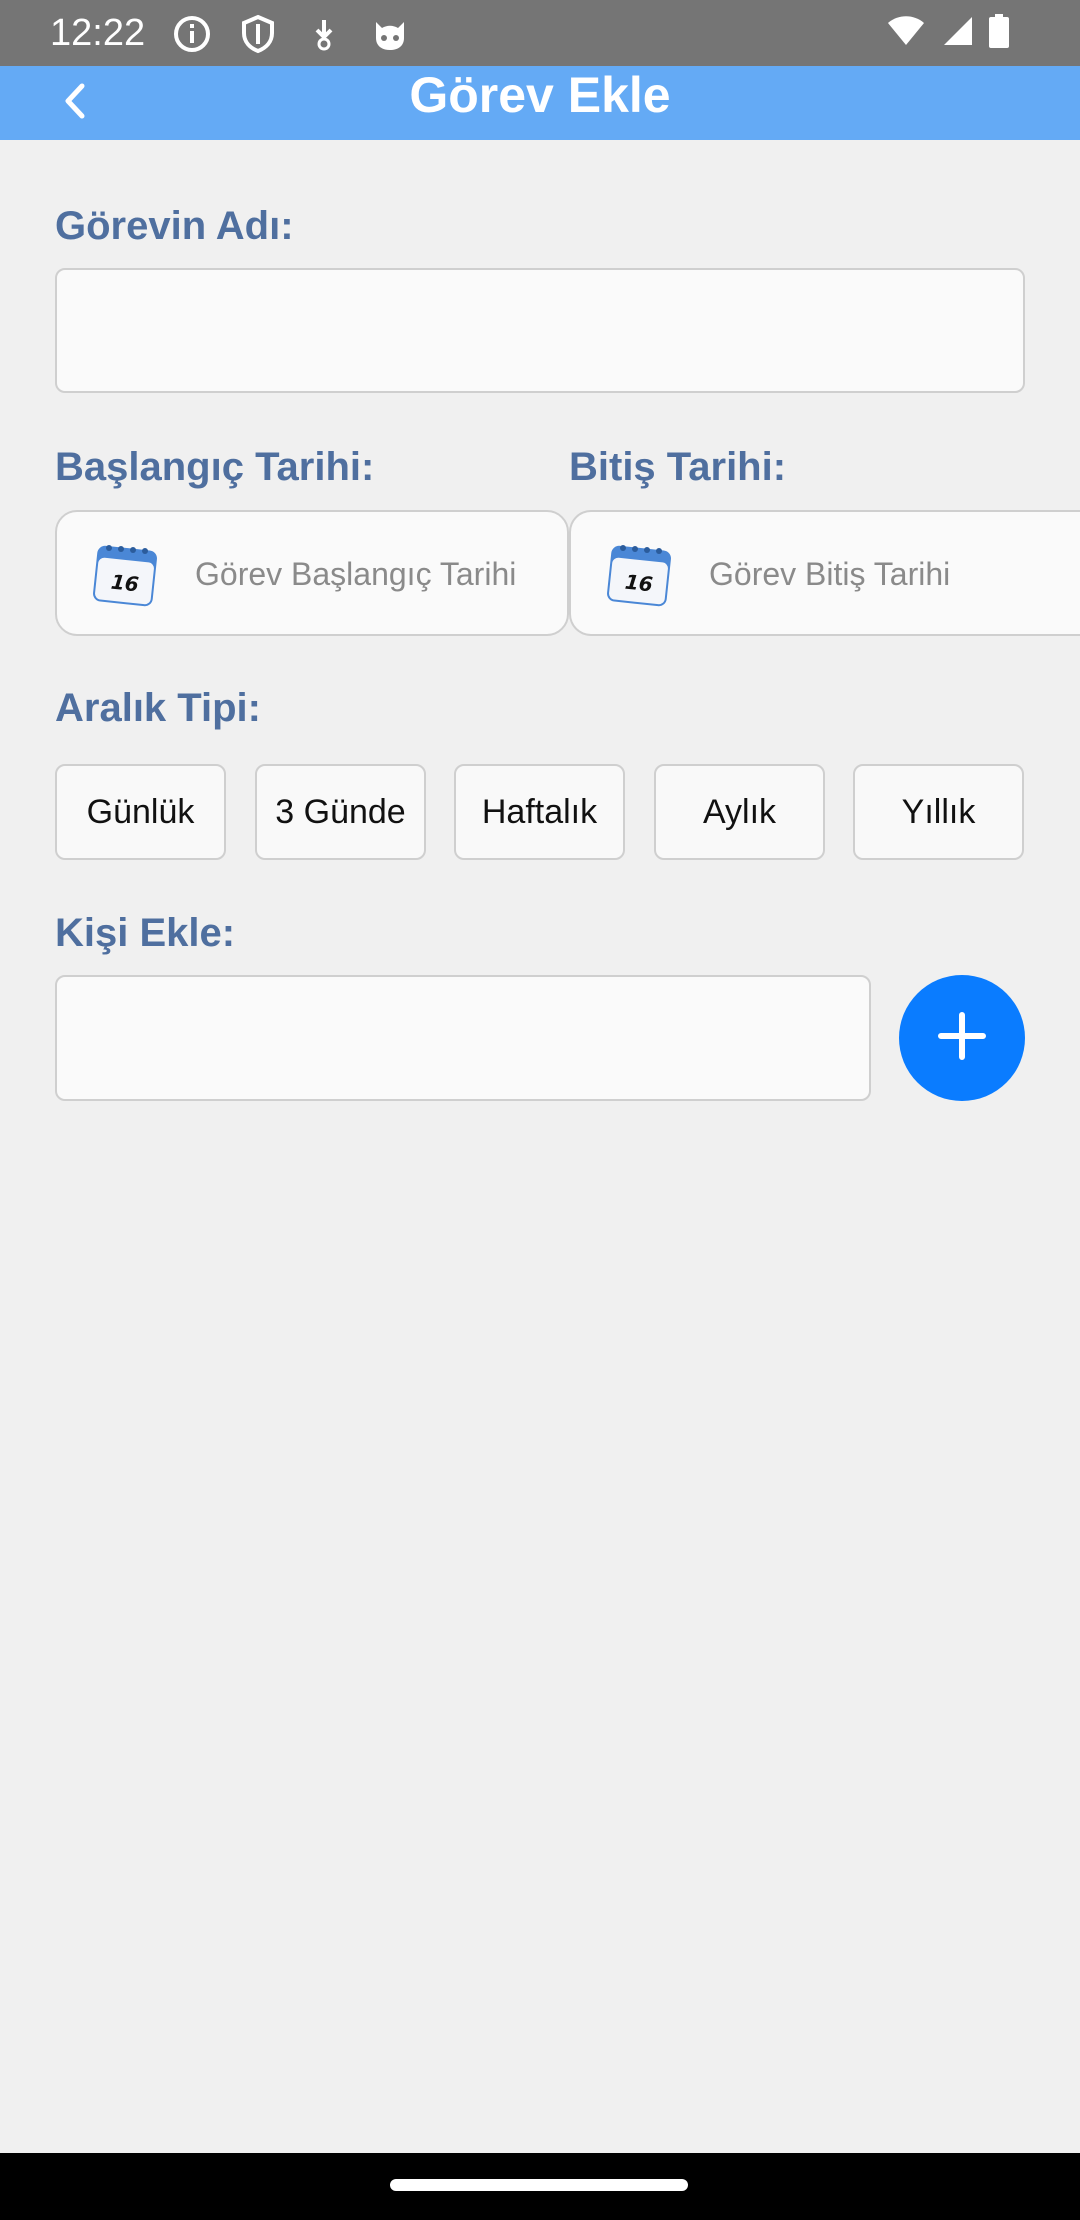  Describe the element at coordinates (258, 34) in the screenshot. I see `shield-icon` at that location.